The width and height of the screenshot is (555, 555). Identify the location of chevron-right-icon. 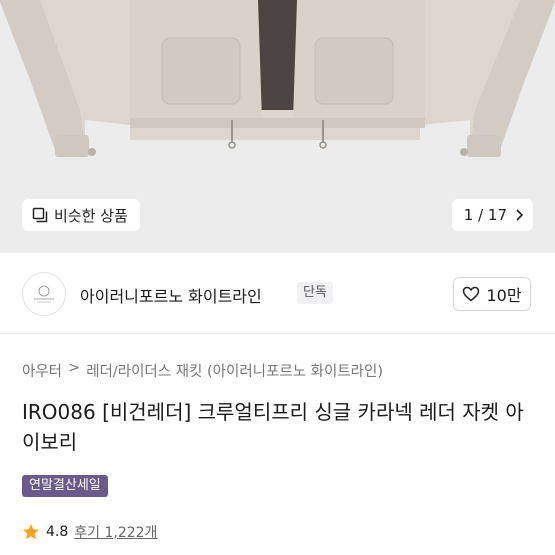
(519, 215).